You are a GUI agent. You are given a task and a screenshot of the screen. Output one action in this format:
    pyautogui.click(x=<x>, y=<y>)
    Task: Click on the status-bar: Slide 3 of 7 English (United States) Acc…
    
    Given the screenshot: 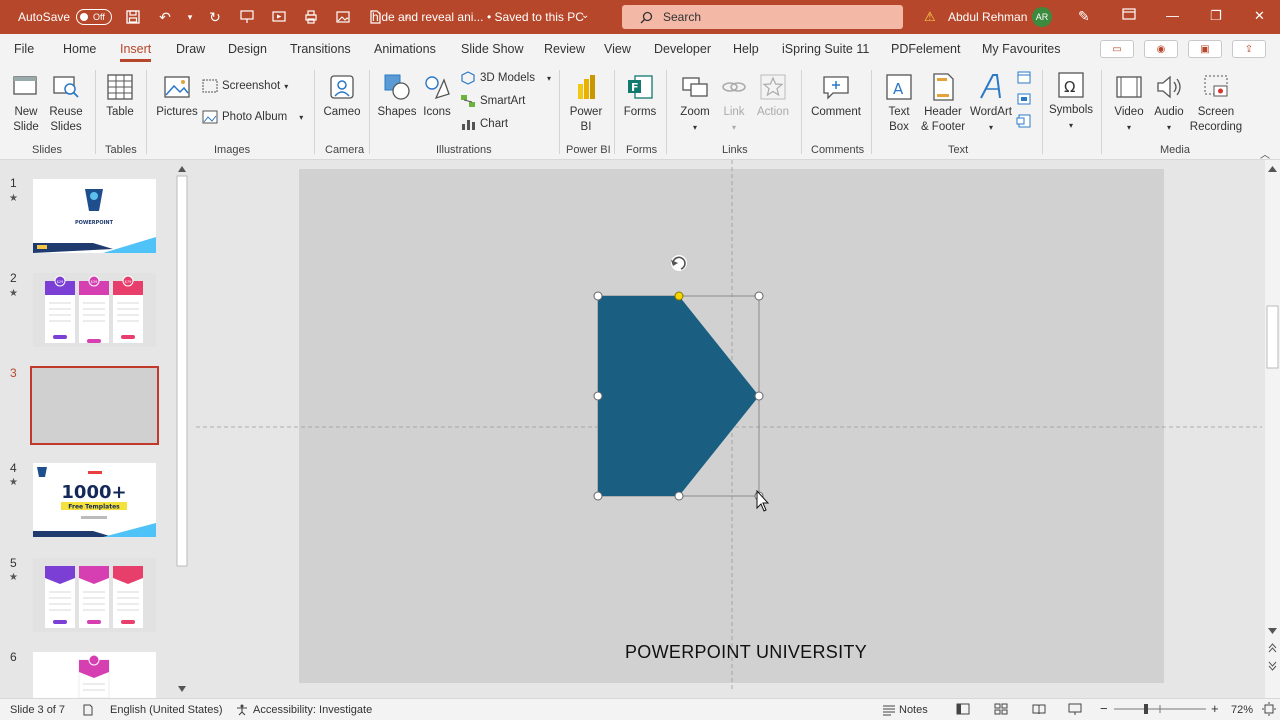 What is the action you would take?
    pyautogui.click(x=640, y=709)
    